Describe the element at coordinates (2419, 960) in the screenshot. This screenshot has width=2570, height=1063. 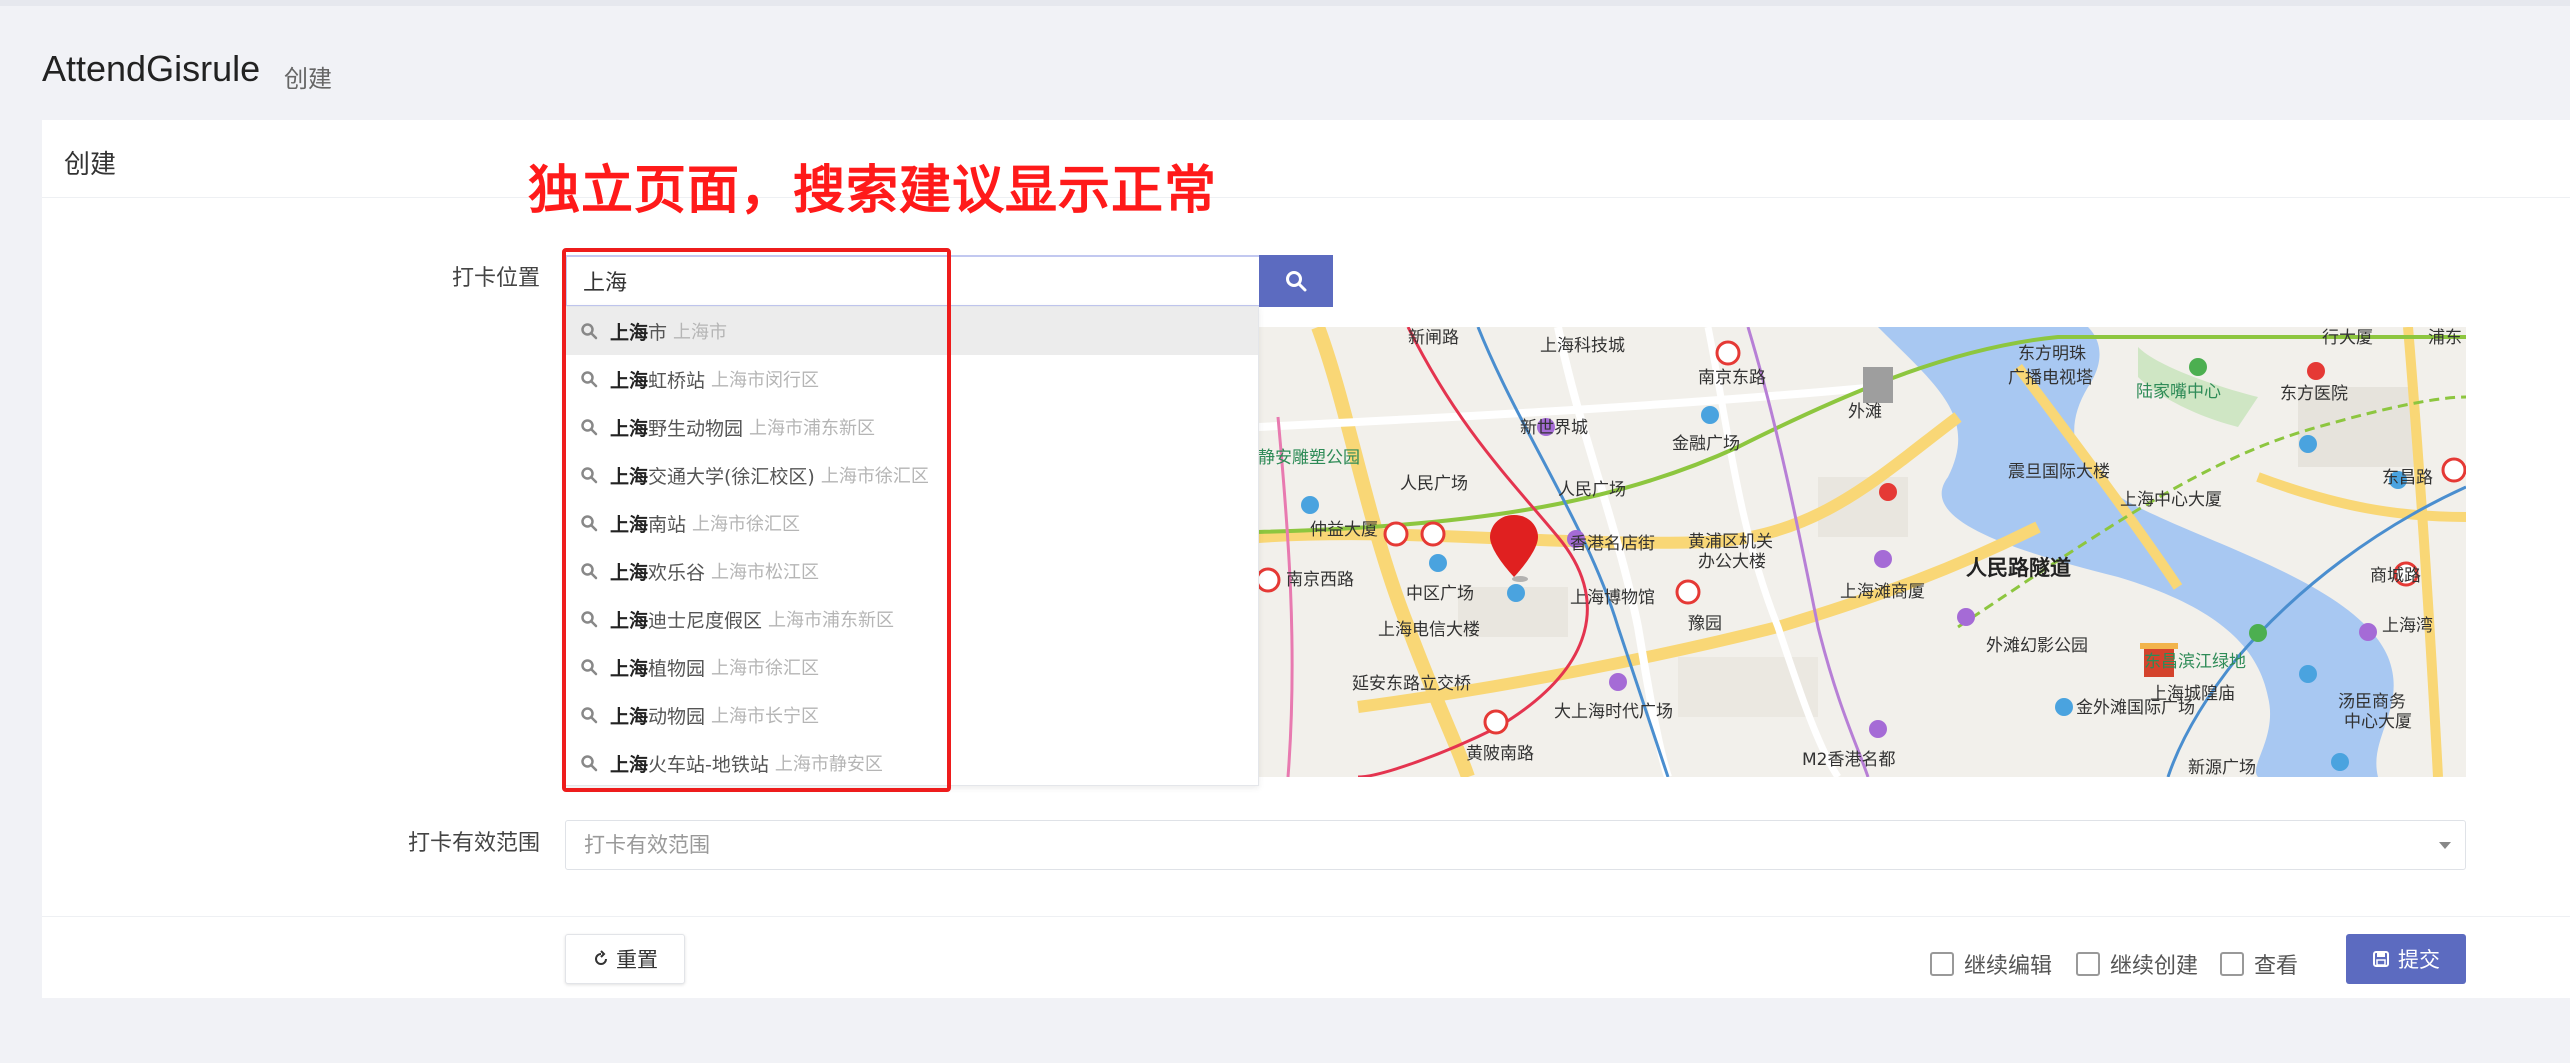
I see `submit-label: 提交` at that location.